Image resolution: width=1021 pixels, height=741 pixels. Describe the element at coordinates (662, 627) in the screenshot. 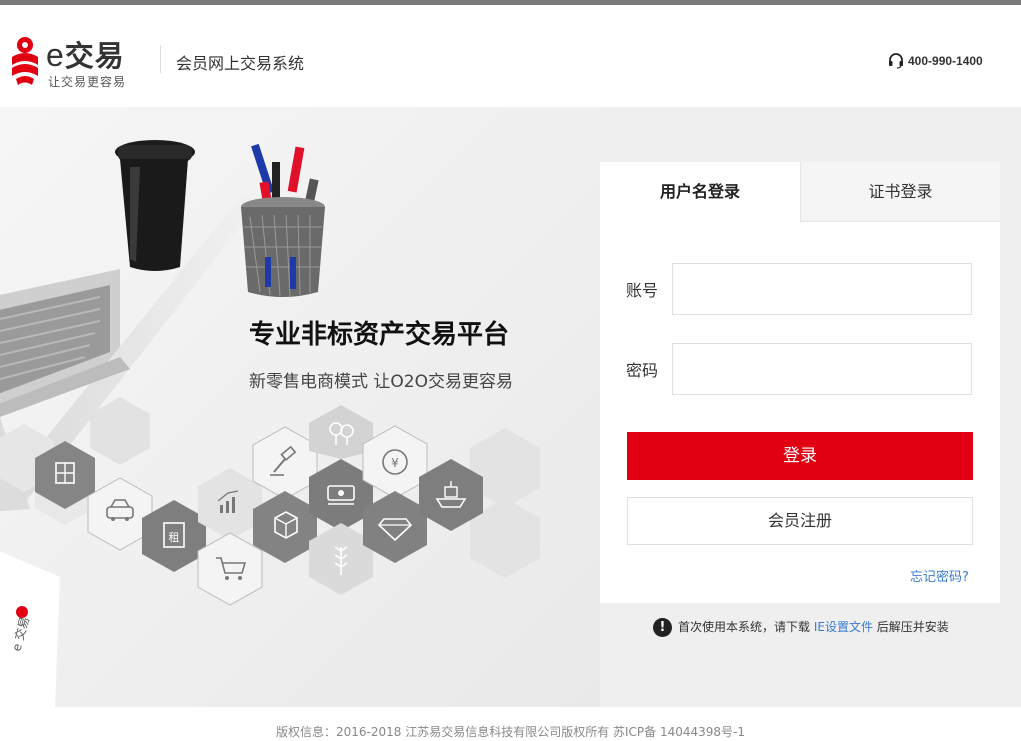

I see `warning-icon: !` at that location.